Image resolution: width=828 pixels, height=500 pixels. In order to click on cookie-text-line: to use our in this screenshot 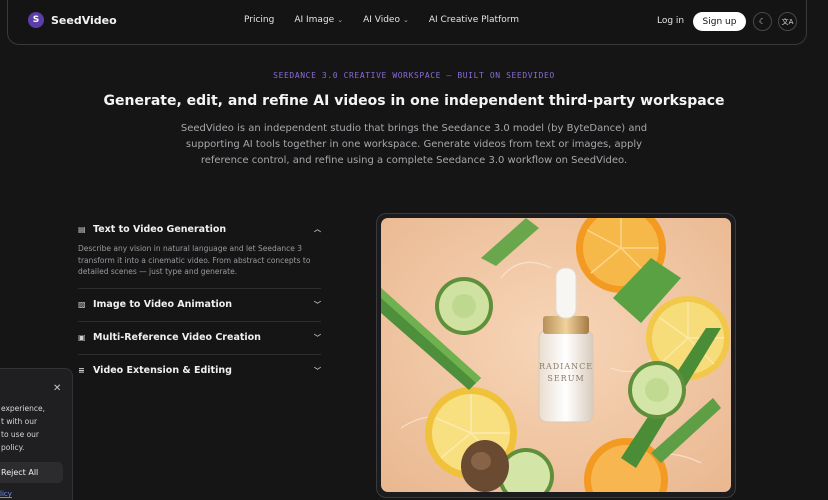, I will do `click(20, 434)`.